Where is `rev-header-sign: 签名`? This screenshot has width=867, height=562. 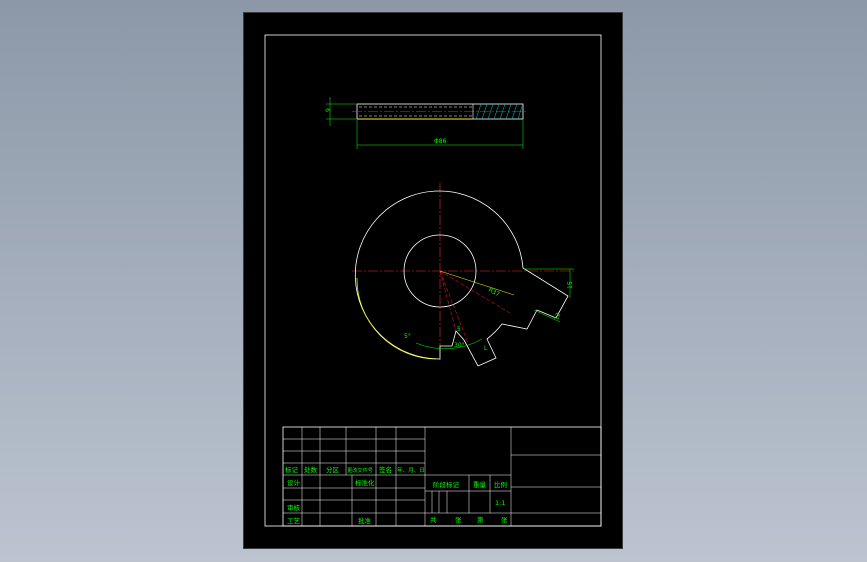
rev-header-sign: 签名 is located at coordinates (385, 469).